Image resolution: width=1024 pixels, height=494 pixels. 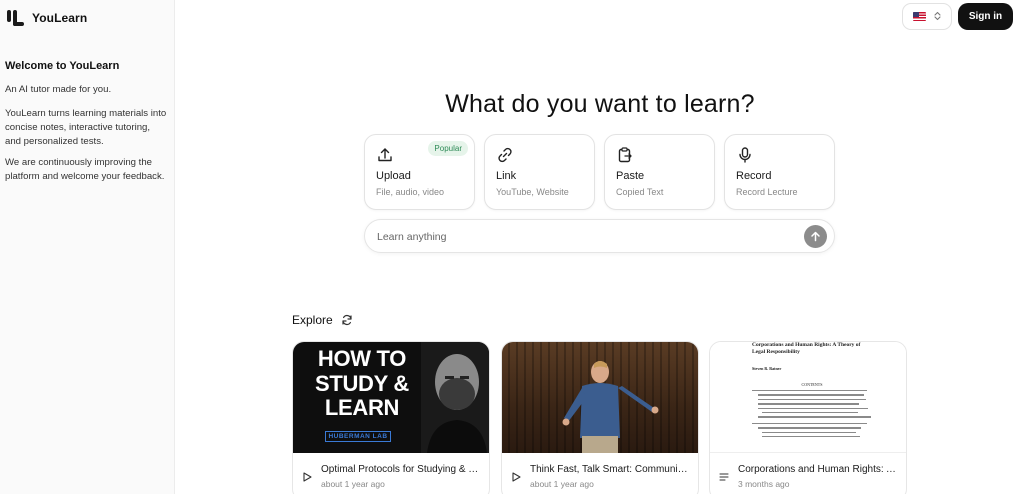 I want to click on learn-search-bar, so click(x=599, y=236).